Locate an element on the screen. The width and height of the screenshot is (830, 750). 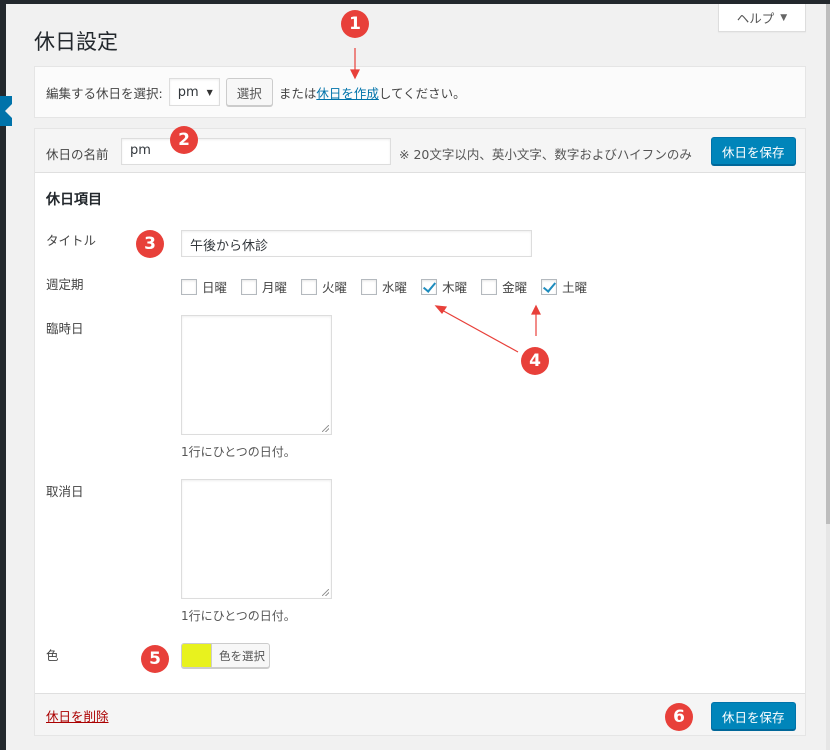
select-button: 選択 is located at coordinates (249, 92).